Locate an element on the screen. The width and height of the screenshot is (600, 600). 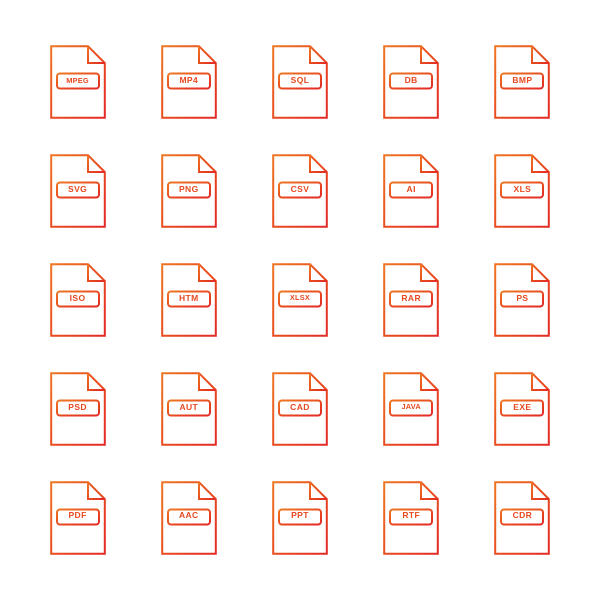
file-icon-ai-glyph is located at coordinates (411, 191).